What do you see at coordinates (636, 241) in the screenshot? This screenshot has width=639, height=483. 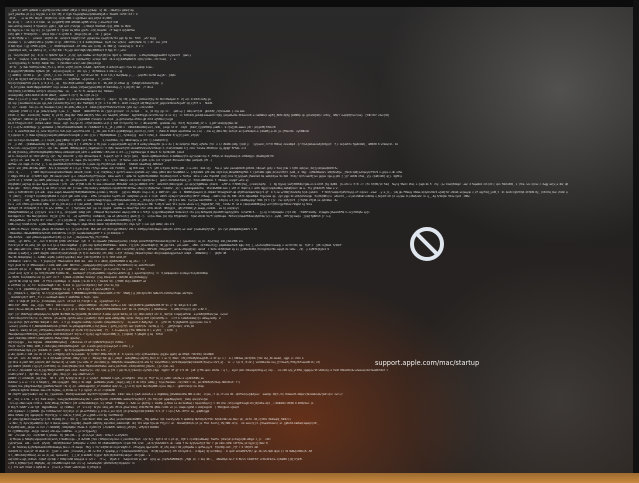 I see `display-bezel-right` at bounding box center [636, 241].